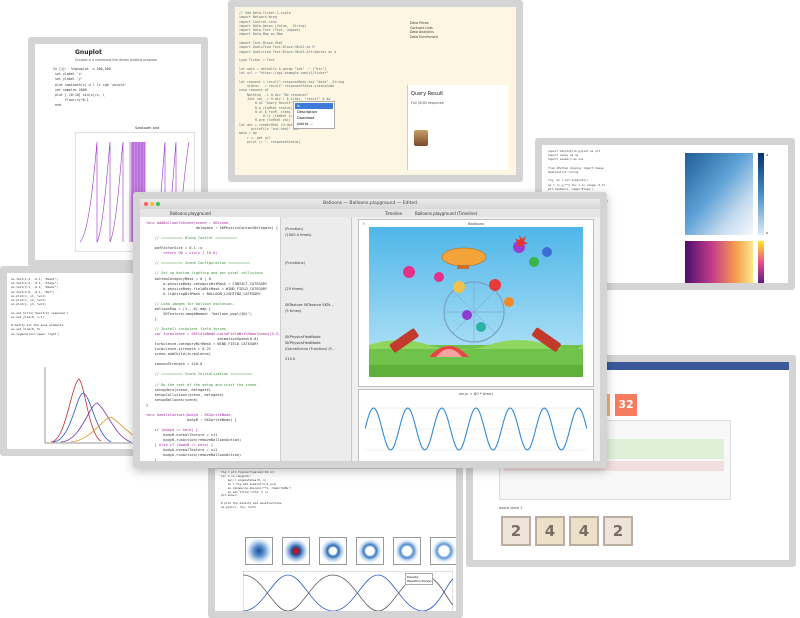 Image resolution: width=800 pixels, height=618 pixels. Describe the element at coordinates (421, 138) in the screenshot. I see `query-result-image` at that location.